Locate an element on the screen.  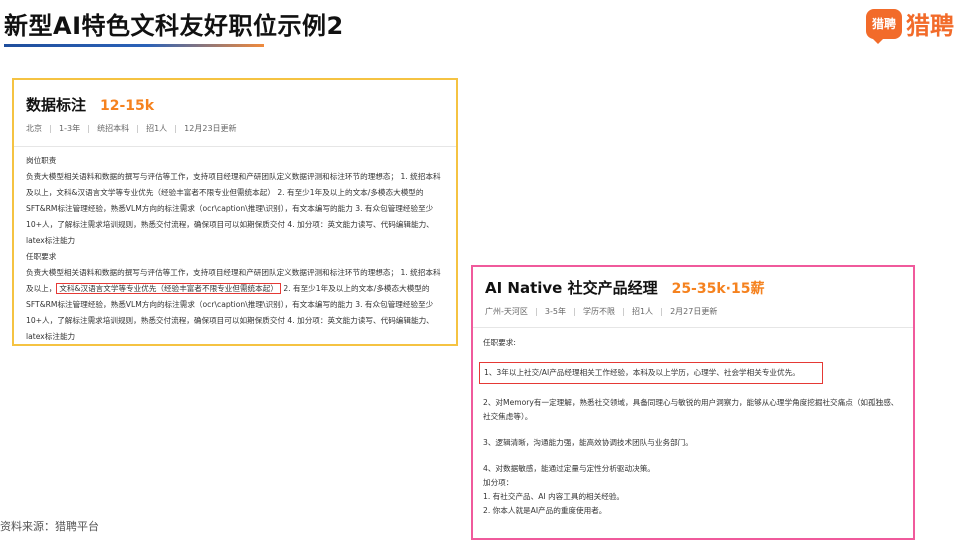
req-item-3: 3、逻辑清晰，沟通能力强，能高效协调技术团队与业务部门。 is located at coordinates (588, 442).